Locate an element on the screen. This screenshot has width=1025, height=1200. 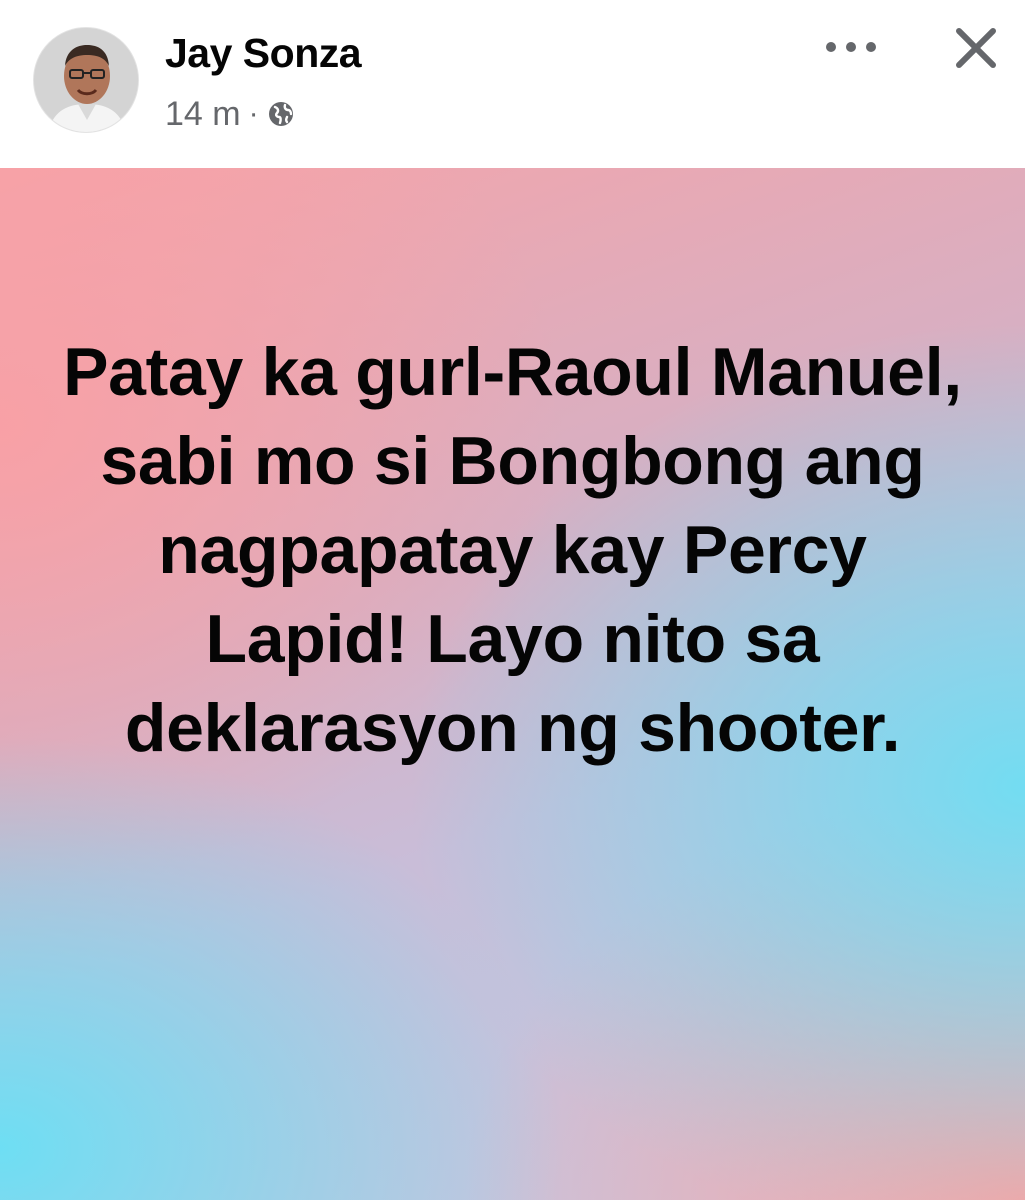
avatar is located at coordinates (86, 80).